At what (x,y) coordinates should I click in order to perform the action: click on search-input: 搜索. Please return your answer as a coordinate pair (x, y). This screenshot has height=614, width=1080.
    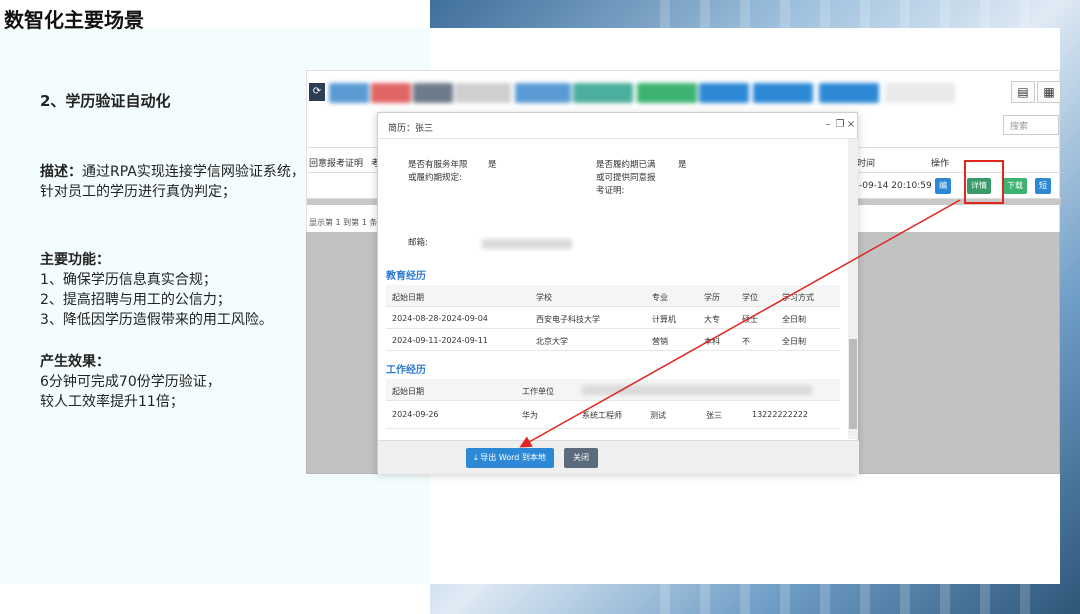
    Looking at the image, I should click on (1031, 125).